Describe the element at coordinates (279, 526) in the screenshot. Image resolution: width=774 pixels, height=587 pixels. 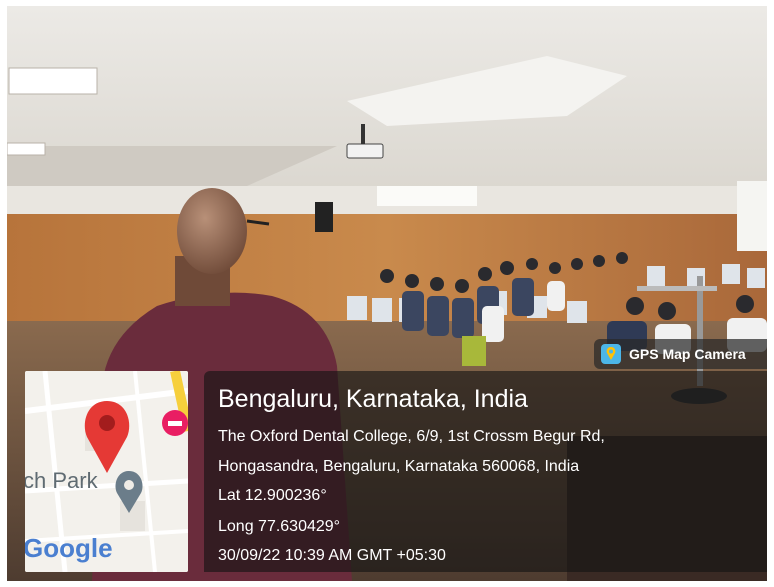
I see `longitude: Long 77.630429°` at that location.